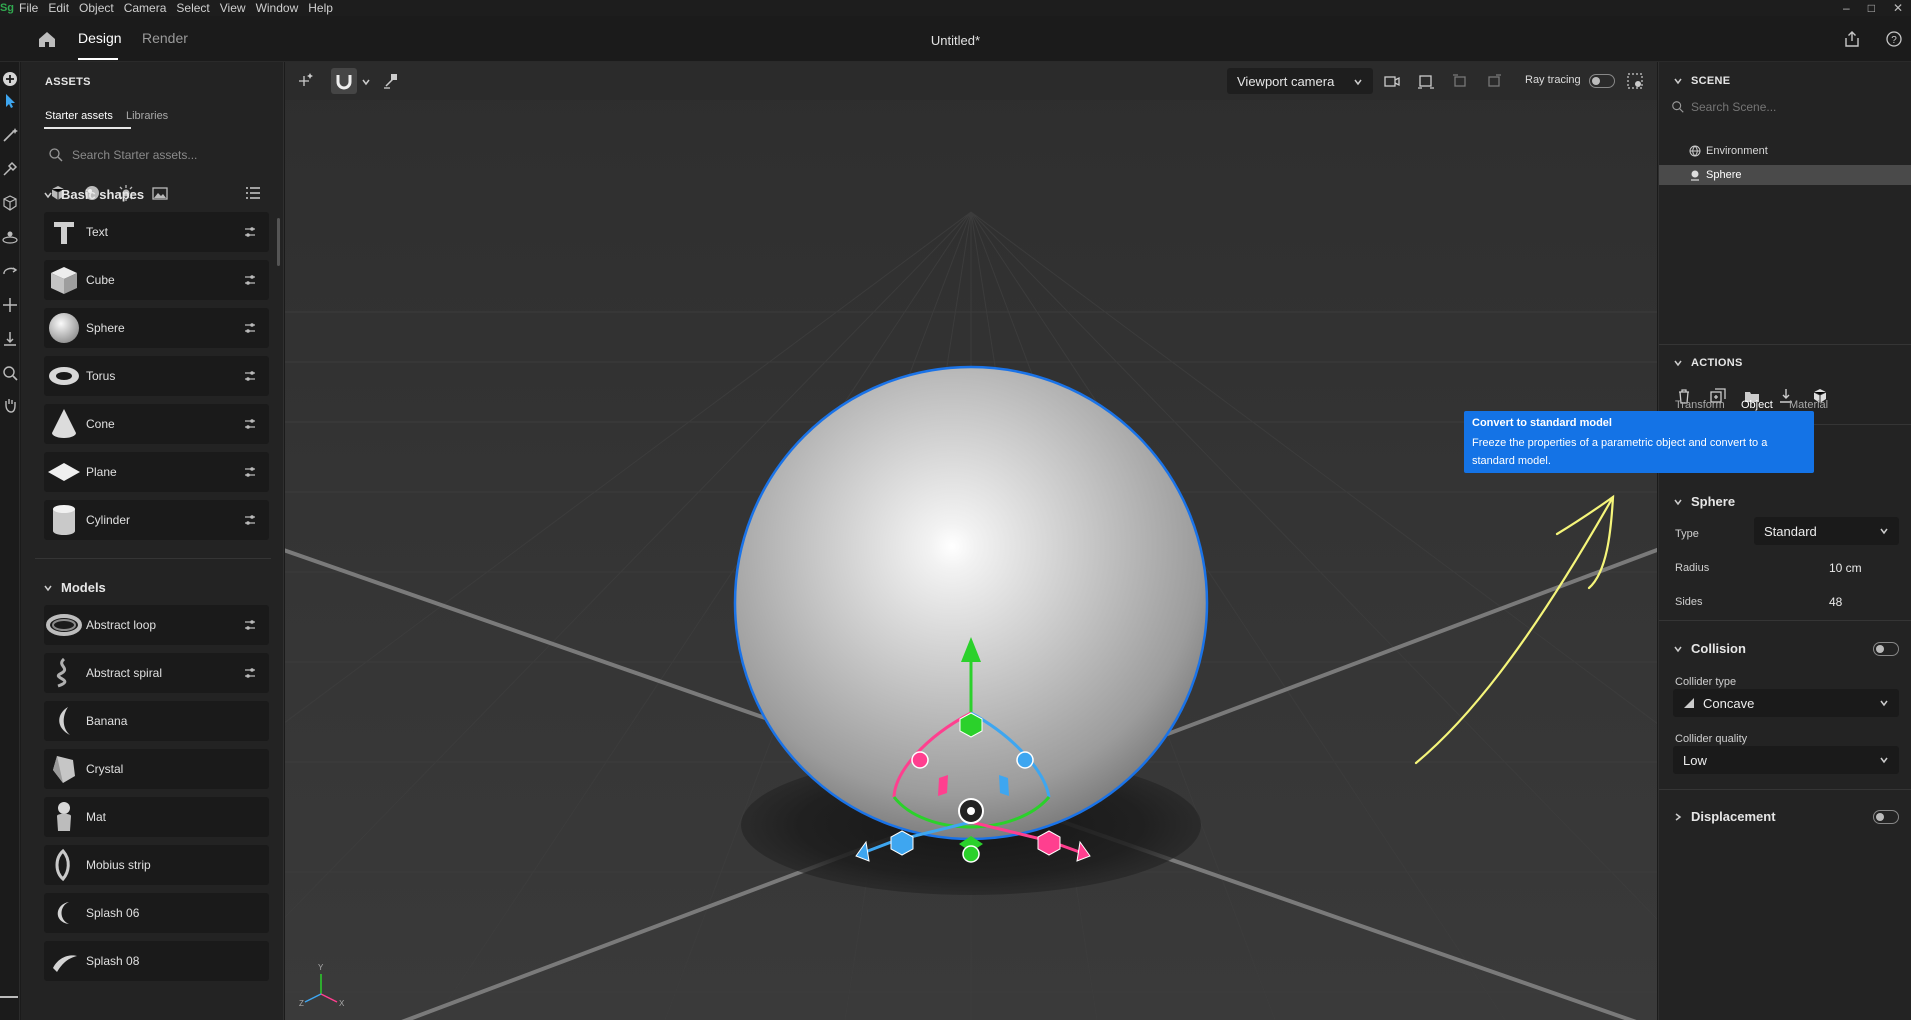 The height and width of the screenshot is (1020, 1911). I want to click on panel-toggle, so click(9, 1008).